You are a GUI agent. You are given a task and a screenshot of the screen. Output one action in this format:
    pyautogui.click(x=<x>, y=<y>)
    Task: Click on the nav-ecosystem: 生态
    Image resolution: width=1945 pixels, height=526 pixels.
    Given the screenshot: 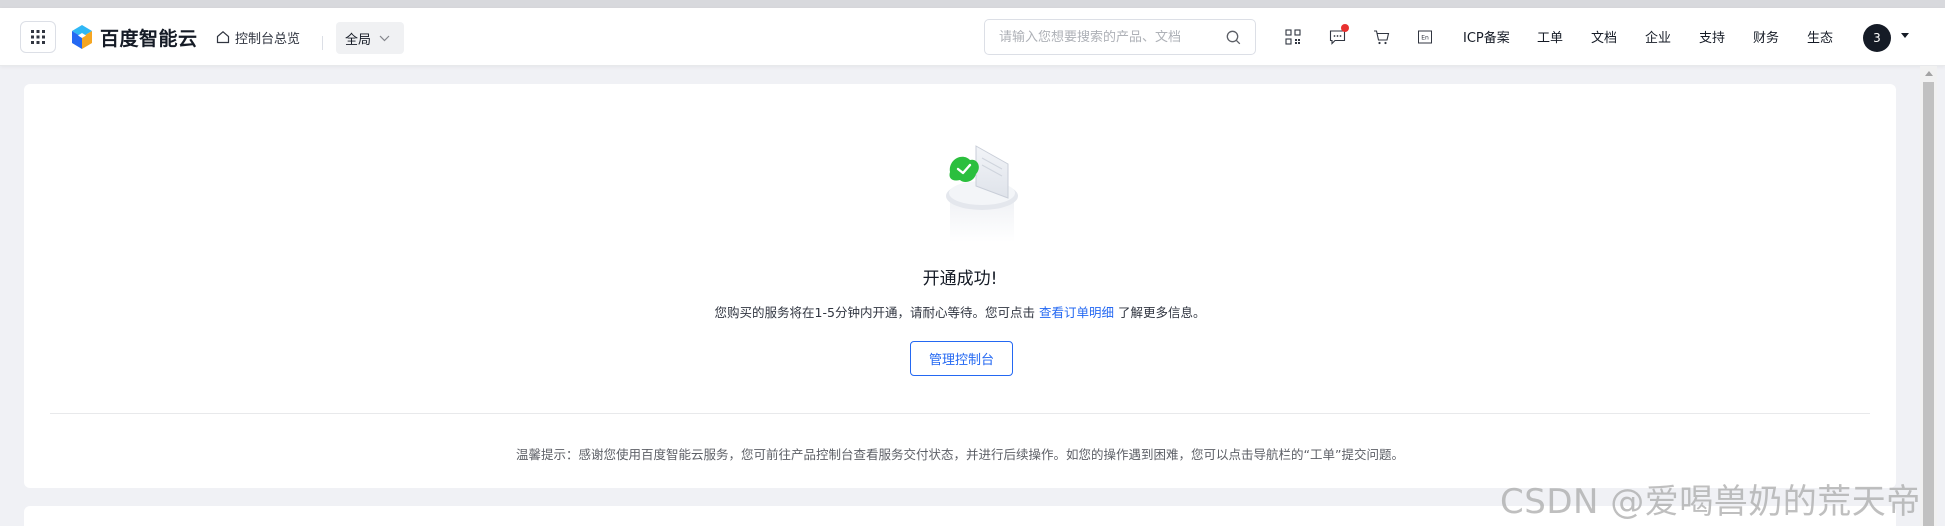 What is the action you would take?
    pyautogui.click(x=1820, y=36)
    